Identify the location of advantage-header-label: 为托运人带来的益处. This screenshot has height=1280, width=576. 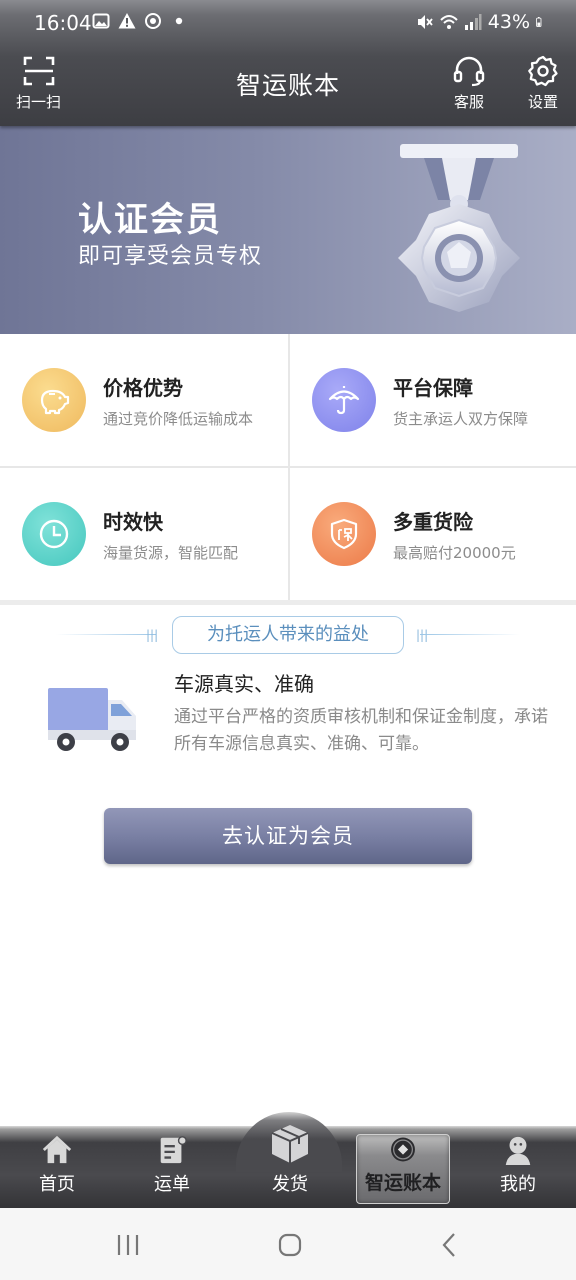
(288, 635).